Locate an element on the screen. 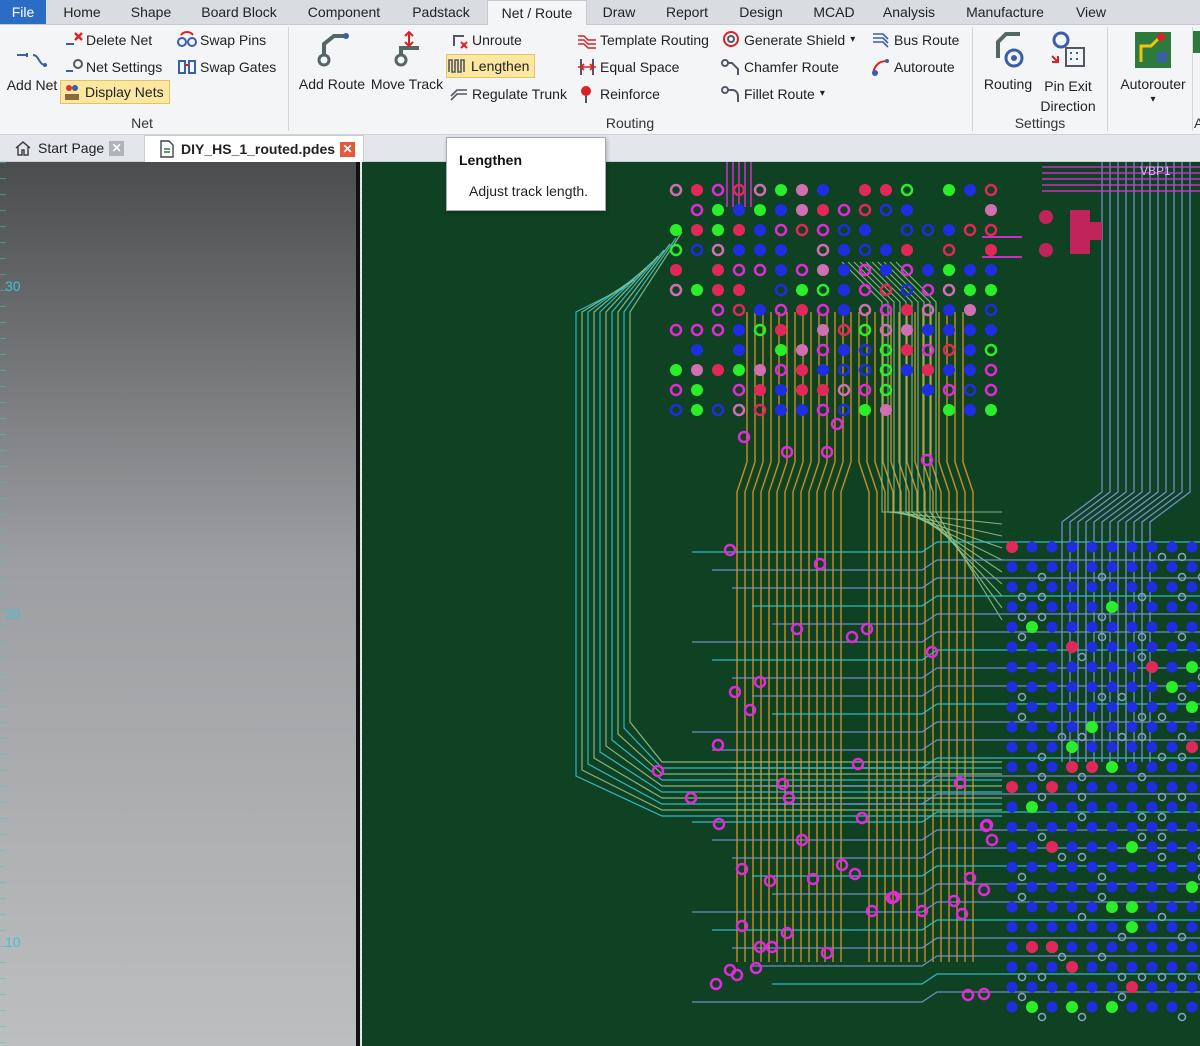 This screenshot has width=1200, height=1046. regulate-trunk-button: Regulate Trunk is located at coordinates (507, 94).